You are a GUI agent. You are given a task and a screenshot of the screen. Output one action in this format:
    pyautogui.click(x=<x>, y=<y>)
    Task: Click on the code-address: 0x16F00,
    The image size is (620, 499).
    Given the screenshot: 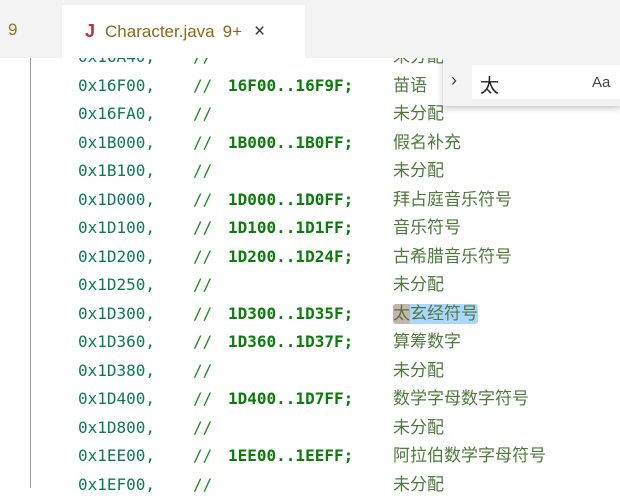 What is the action you would take?
    pyautogui.click(x=135, y=86)
    